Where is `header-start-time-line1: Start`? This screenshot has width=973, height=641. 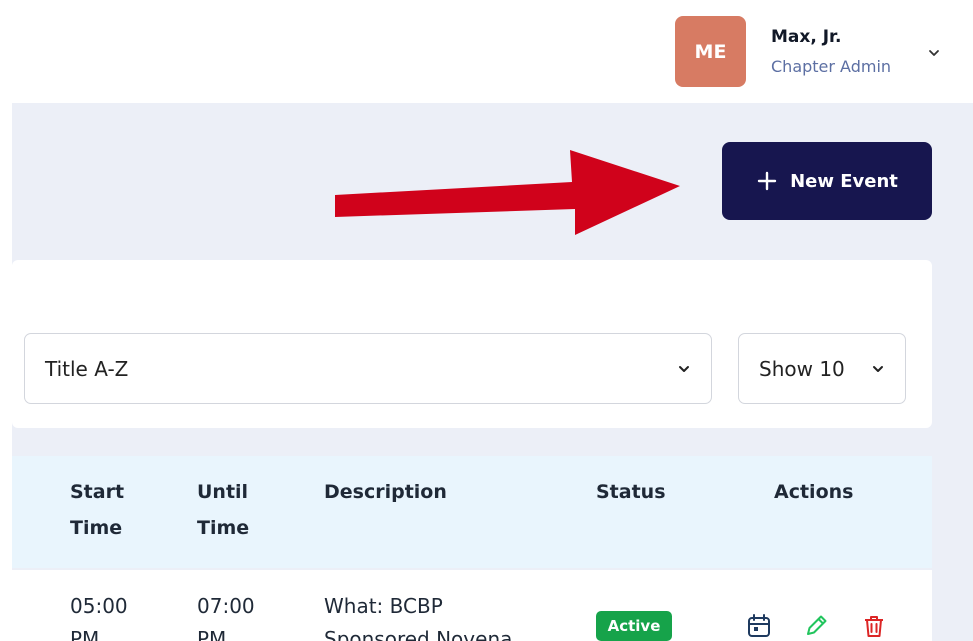 header-start-time-line1: Start is located at coordinates (97, 492).